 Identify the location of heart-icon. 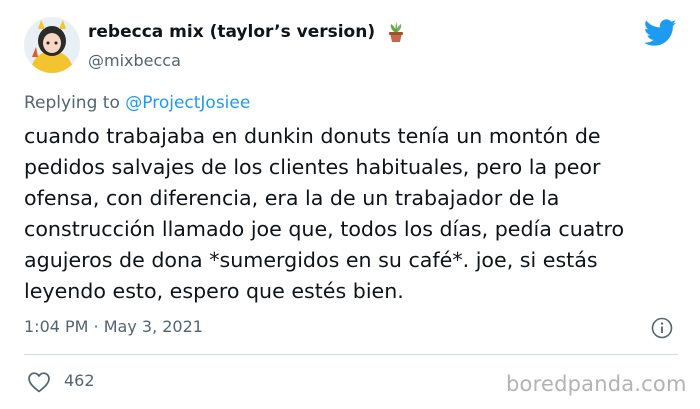
(39, 382).